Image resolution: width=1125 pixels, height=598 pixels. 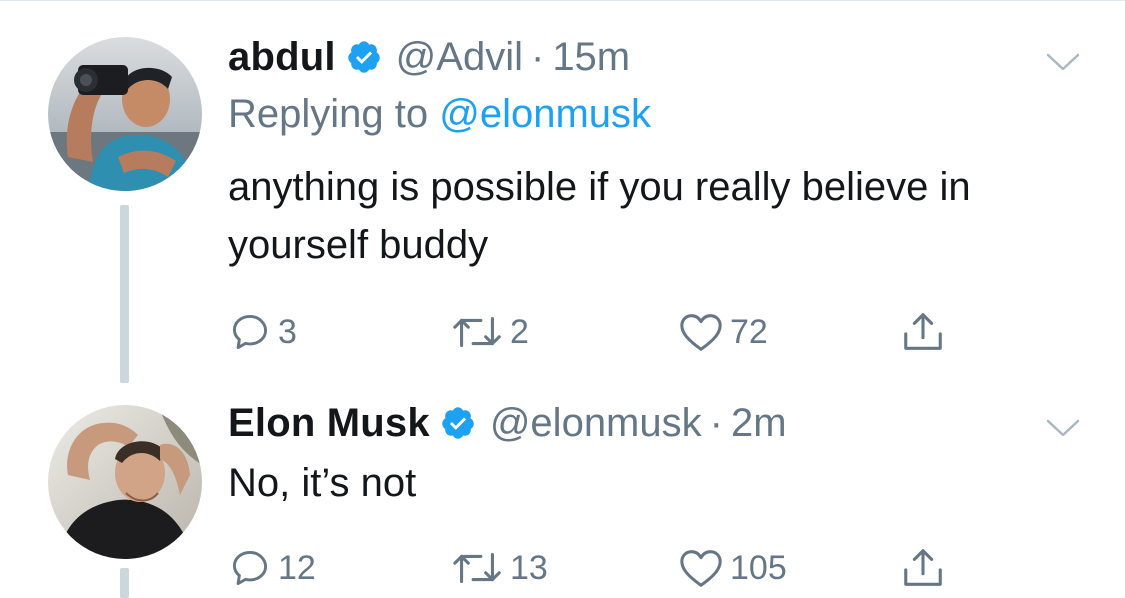 I want to click on replying-to: Replying to @elonmusk, so click(x=439, y=114).